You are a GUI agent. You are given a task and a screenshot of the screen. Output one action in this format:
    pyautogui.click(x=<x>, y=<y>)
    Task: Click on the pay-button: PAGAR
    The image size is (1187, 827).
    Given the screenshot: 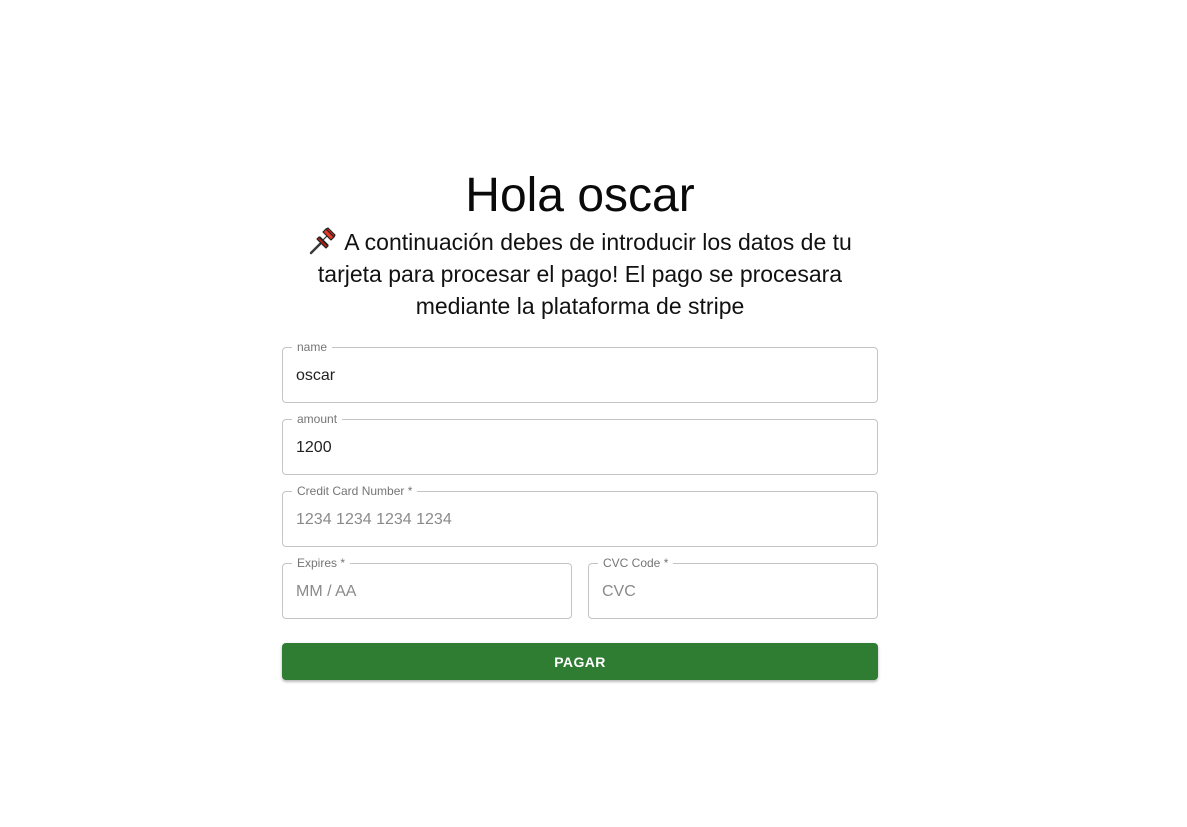 What is the action you would take?
    pyautogui.click(x=580, y=661)
    